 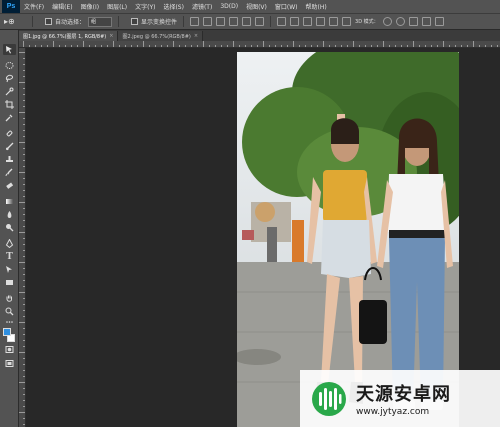 What do you see at coordinates (69, 36) in the screenshot?
I see `tab-image1: 图1.jpg @ 66.7%(图层 1, RGB/8#) ×` at bounding box center [69, 36].